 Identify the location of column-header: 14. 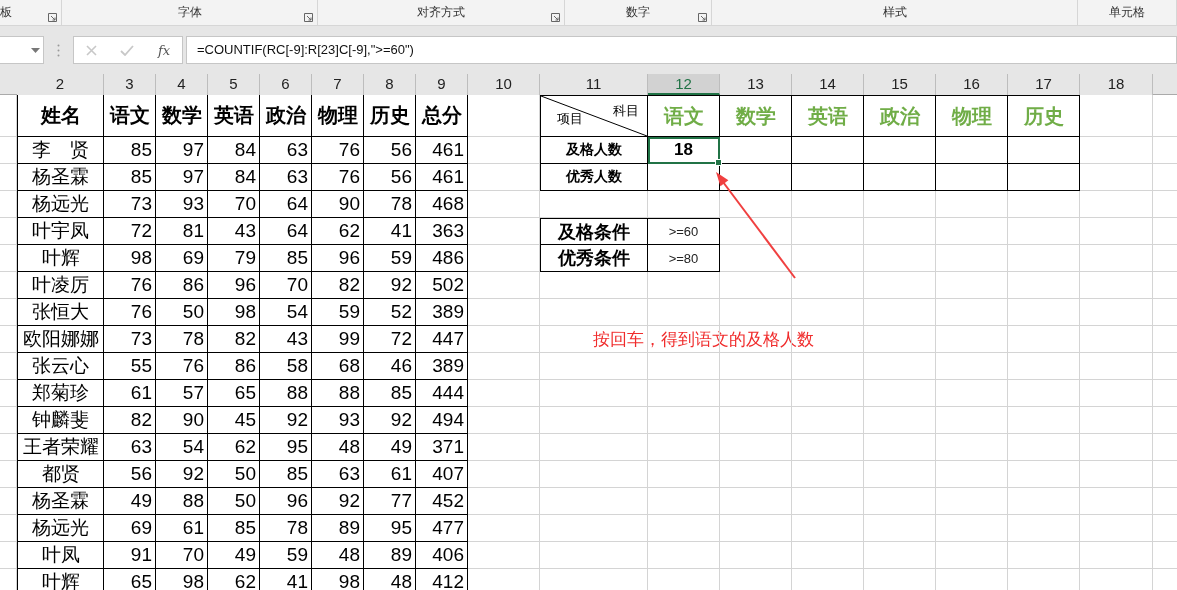
(828, 84).